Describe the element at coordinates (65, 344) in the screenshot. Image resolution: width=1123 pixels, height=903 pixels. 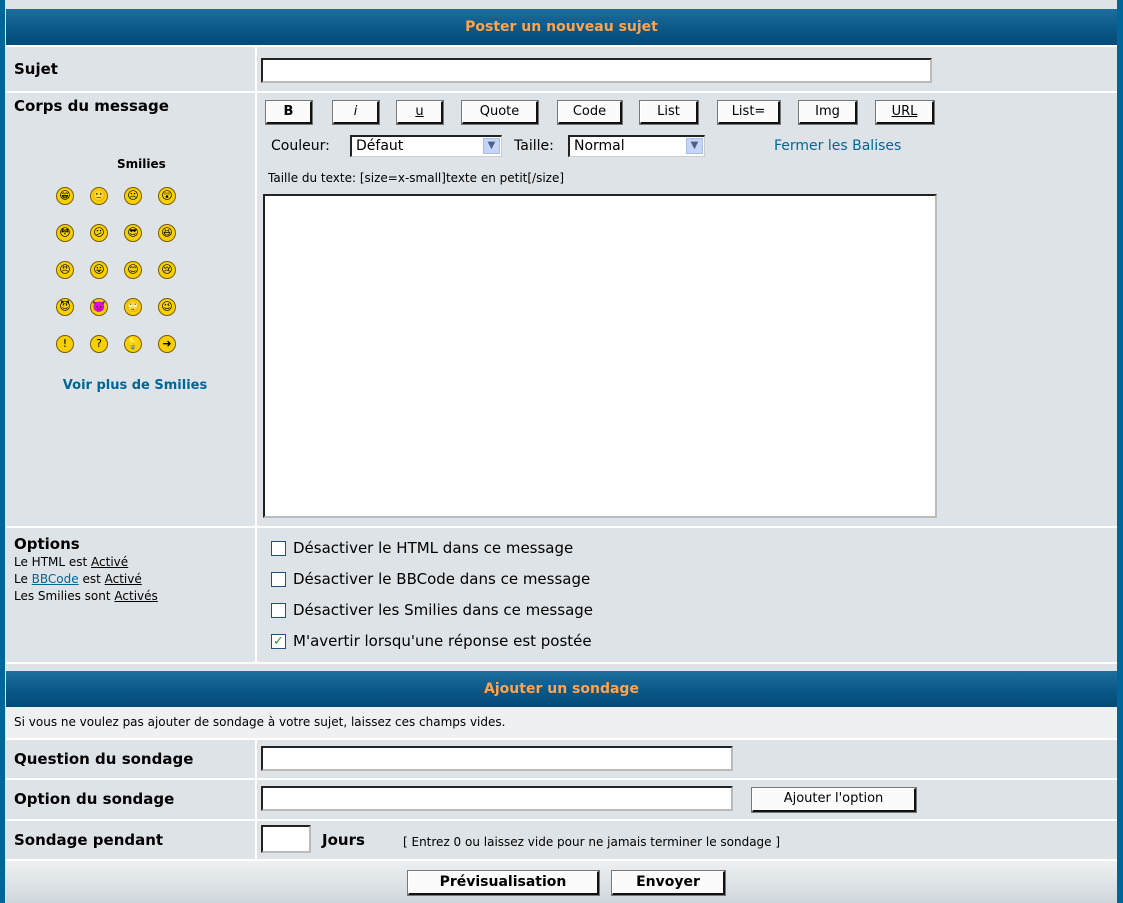
I see `exclamation-smiley-icon: !` at that location.